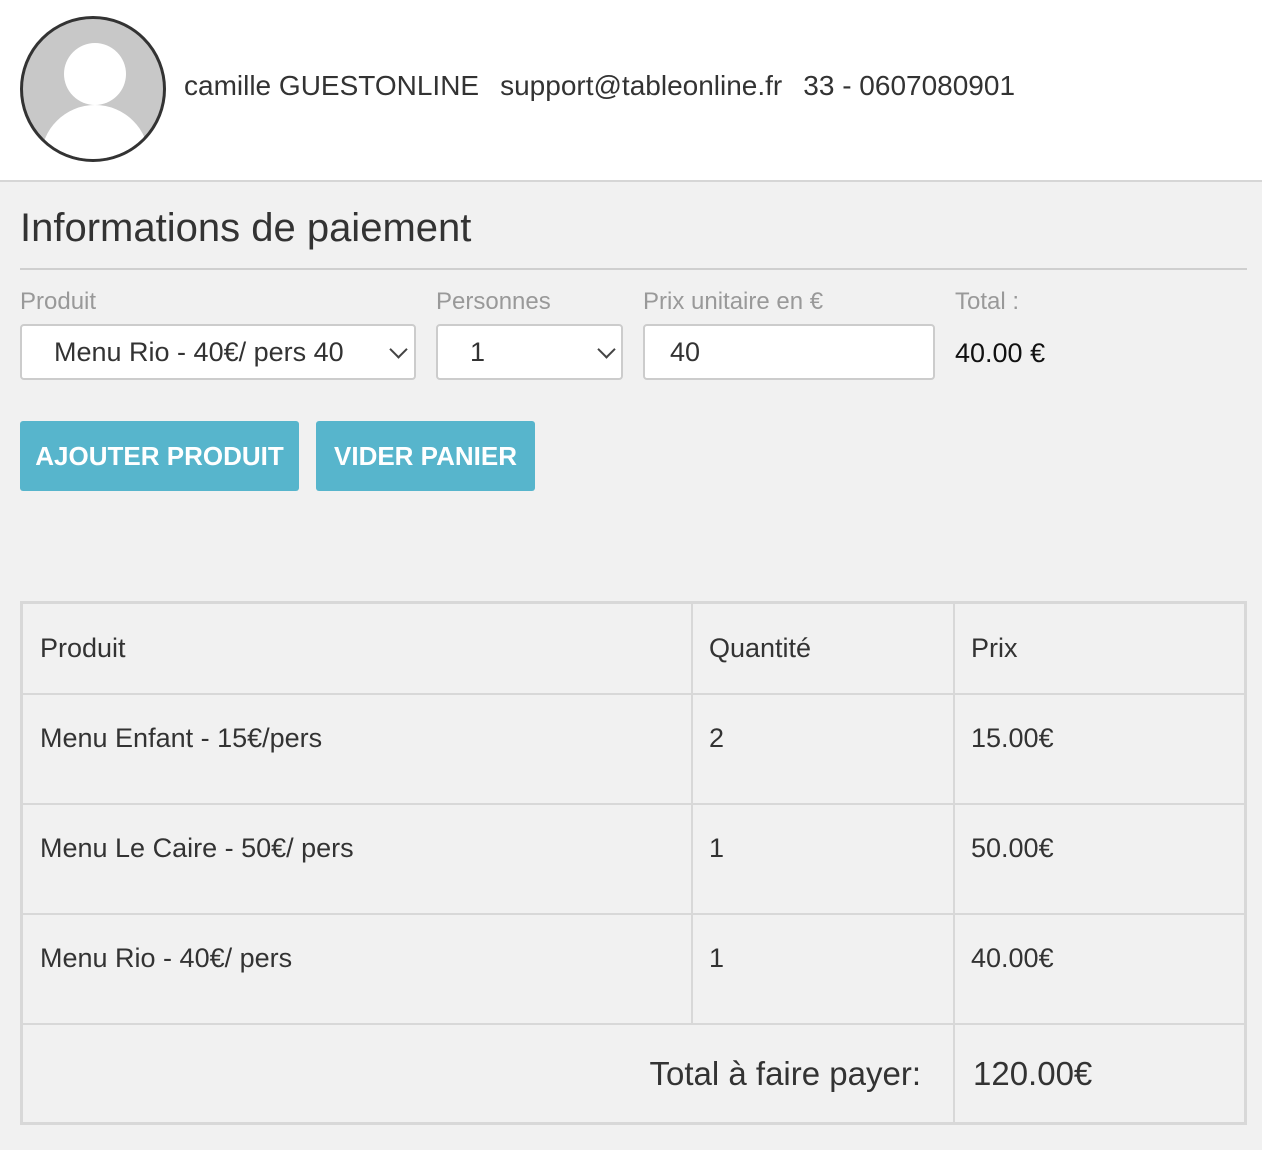  I want to click on user-email: support@tableonline.fr, so click(641, 85).